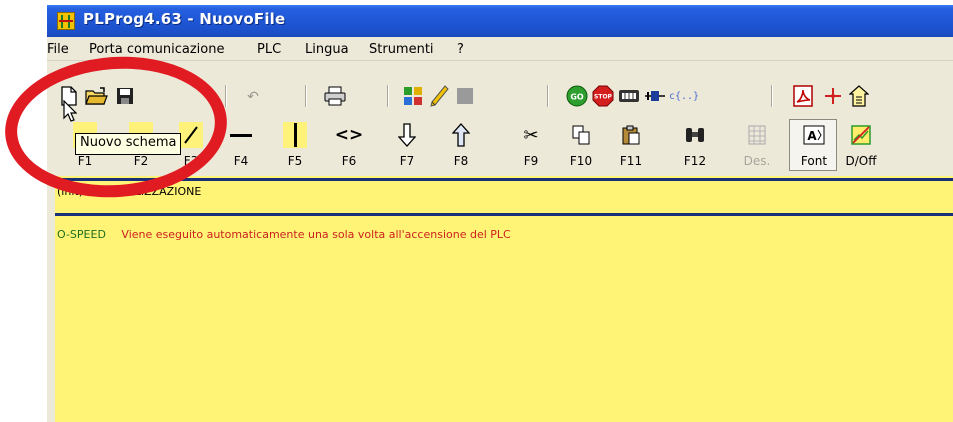 The width and height of the screenshot is (953, 422). I want to click on print-button, so click(335, 96).